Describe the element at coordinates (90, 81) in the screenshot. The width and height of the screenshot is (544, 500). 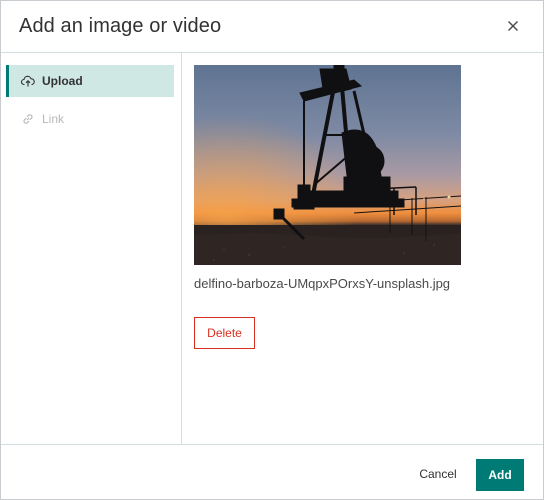
I see `sidebar-item-upload: Upload` at that location.